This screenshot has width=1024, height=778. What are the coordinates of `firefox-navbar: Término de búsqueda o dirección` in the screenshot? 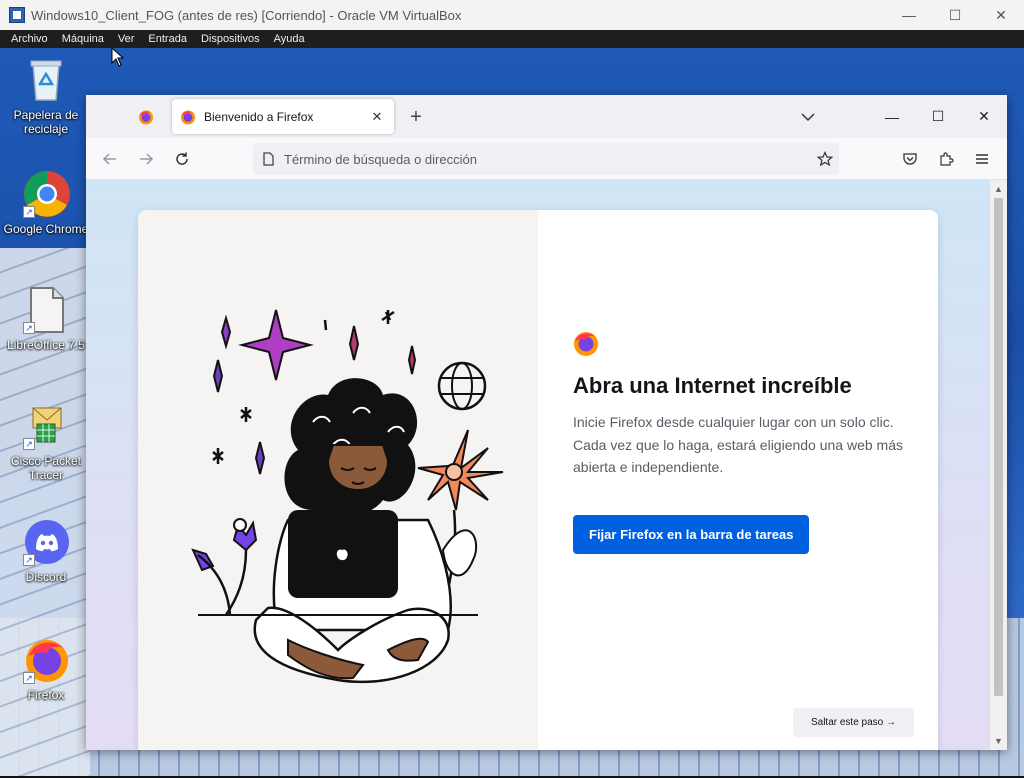 It's located at (546, 159).